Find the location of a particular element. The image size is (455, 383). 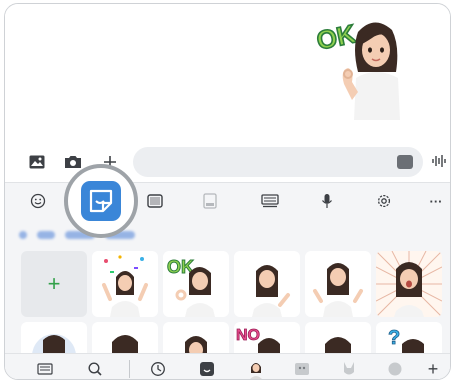

mic-icon is located at coordinates (327, 201).